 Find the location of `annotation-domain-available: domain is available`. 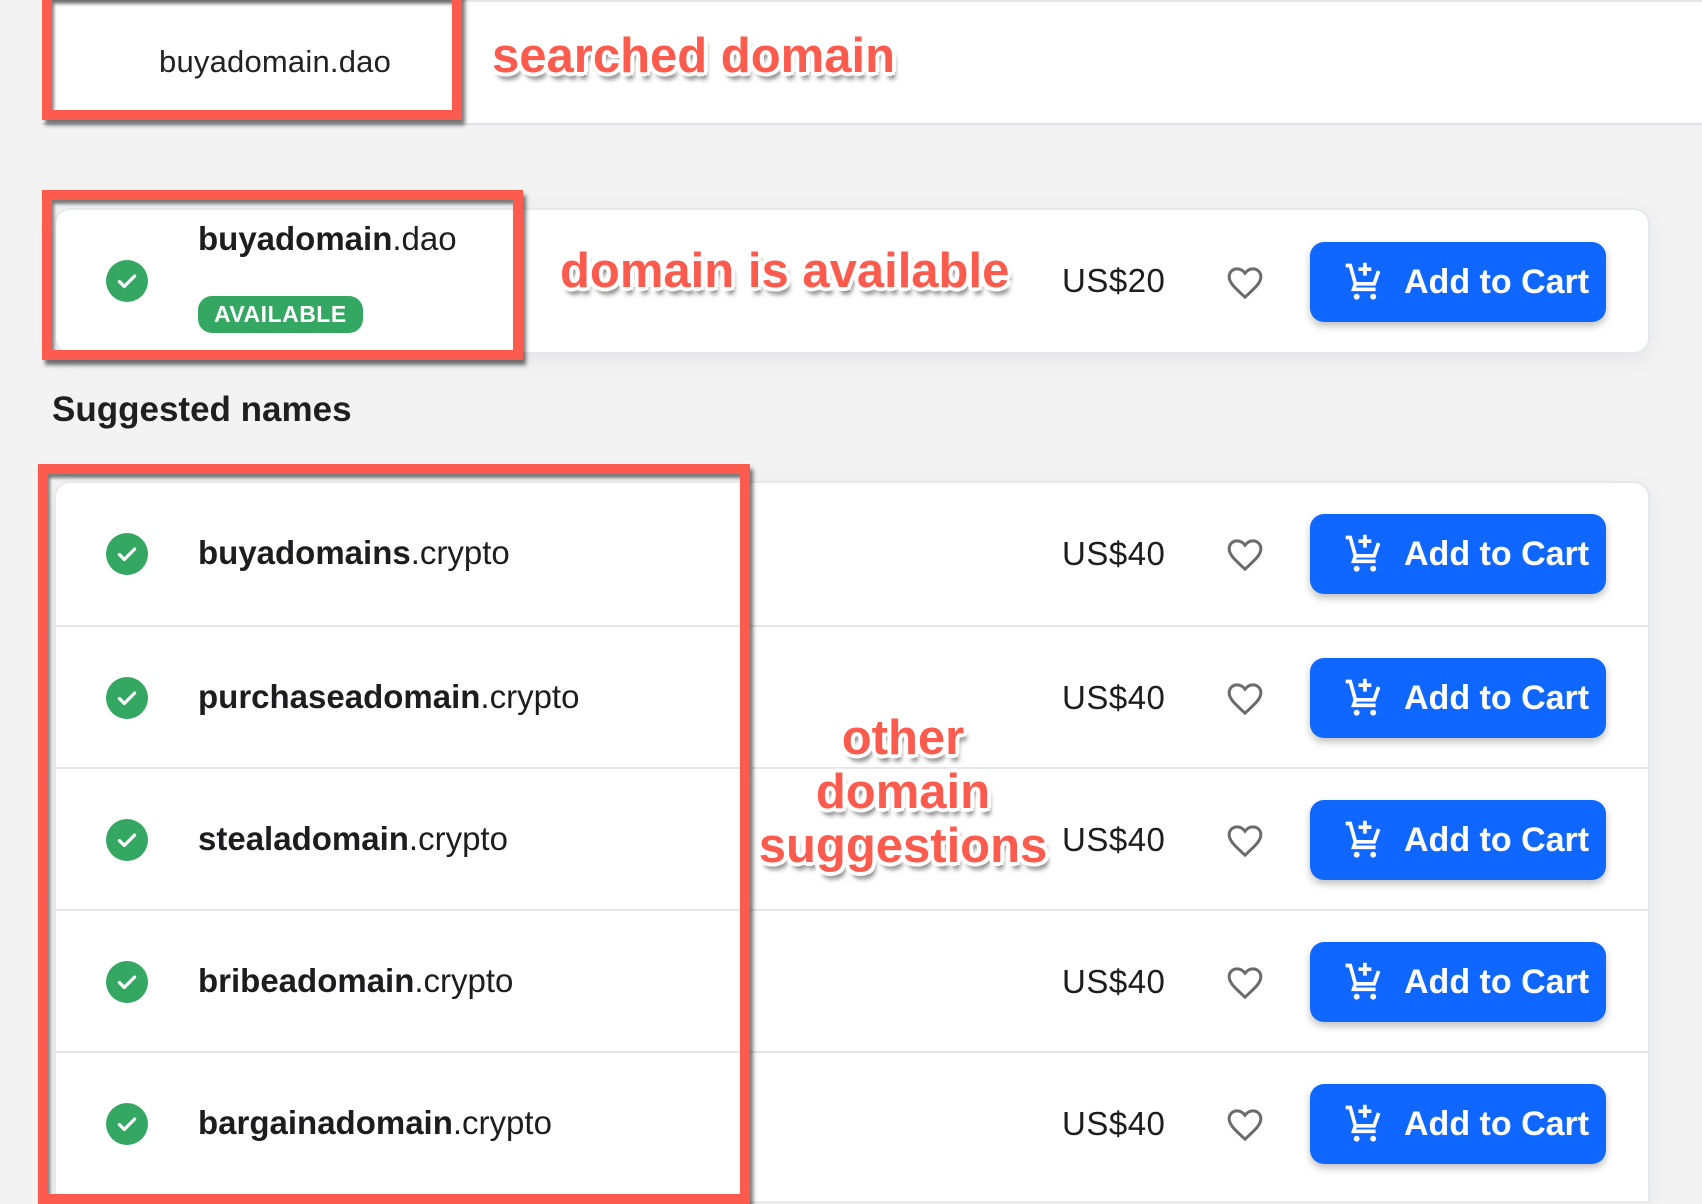

annotation-domain-available: domain is available is located at coordinates (785, 271).